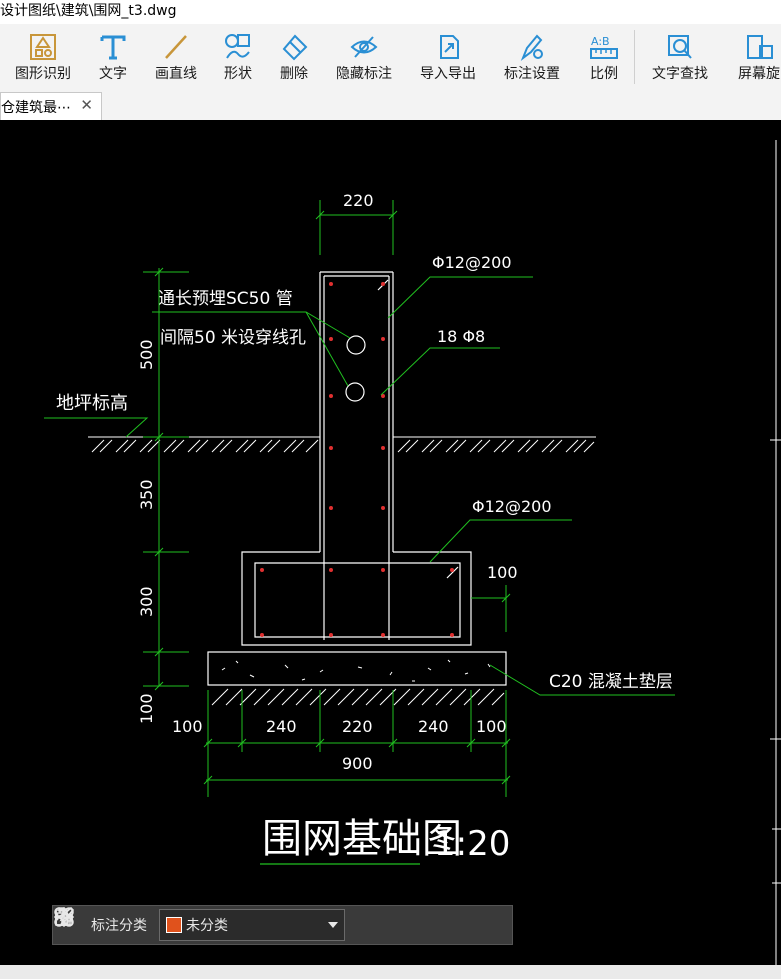 Image resolution: width=781 pixels, height=979 pixels. I want to click on dim-bottom-1: 240, so click(281, 726).